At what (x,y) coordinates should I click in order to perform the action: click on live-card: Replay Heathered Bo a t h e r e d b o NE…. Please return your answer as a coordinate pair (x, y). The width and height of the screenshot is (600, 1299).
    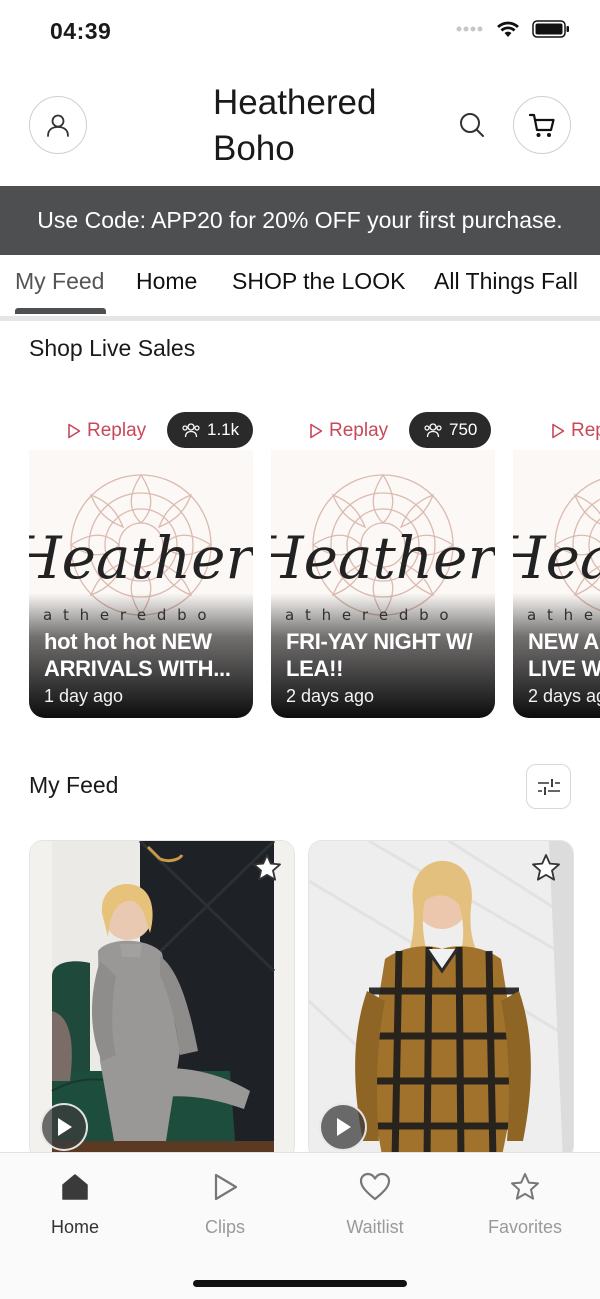
    Looking at the image, I should click on (556, 559).